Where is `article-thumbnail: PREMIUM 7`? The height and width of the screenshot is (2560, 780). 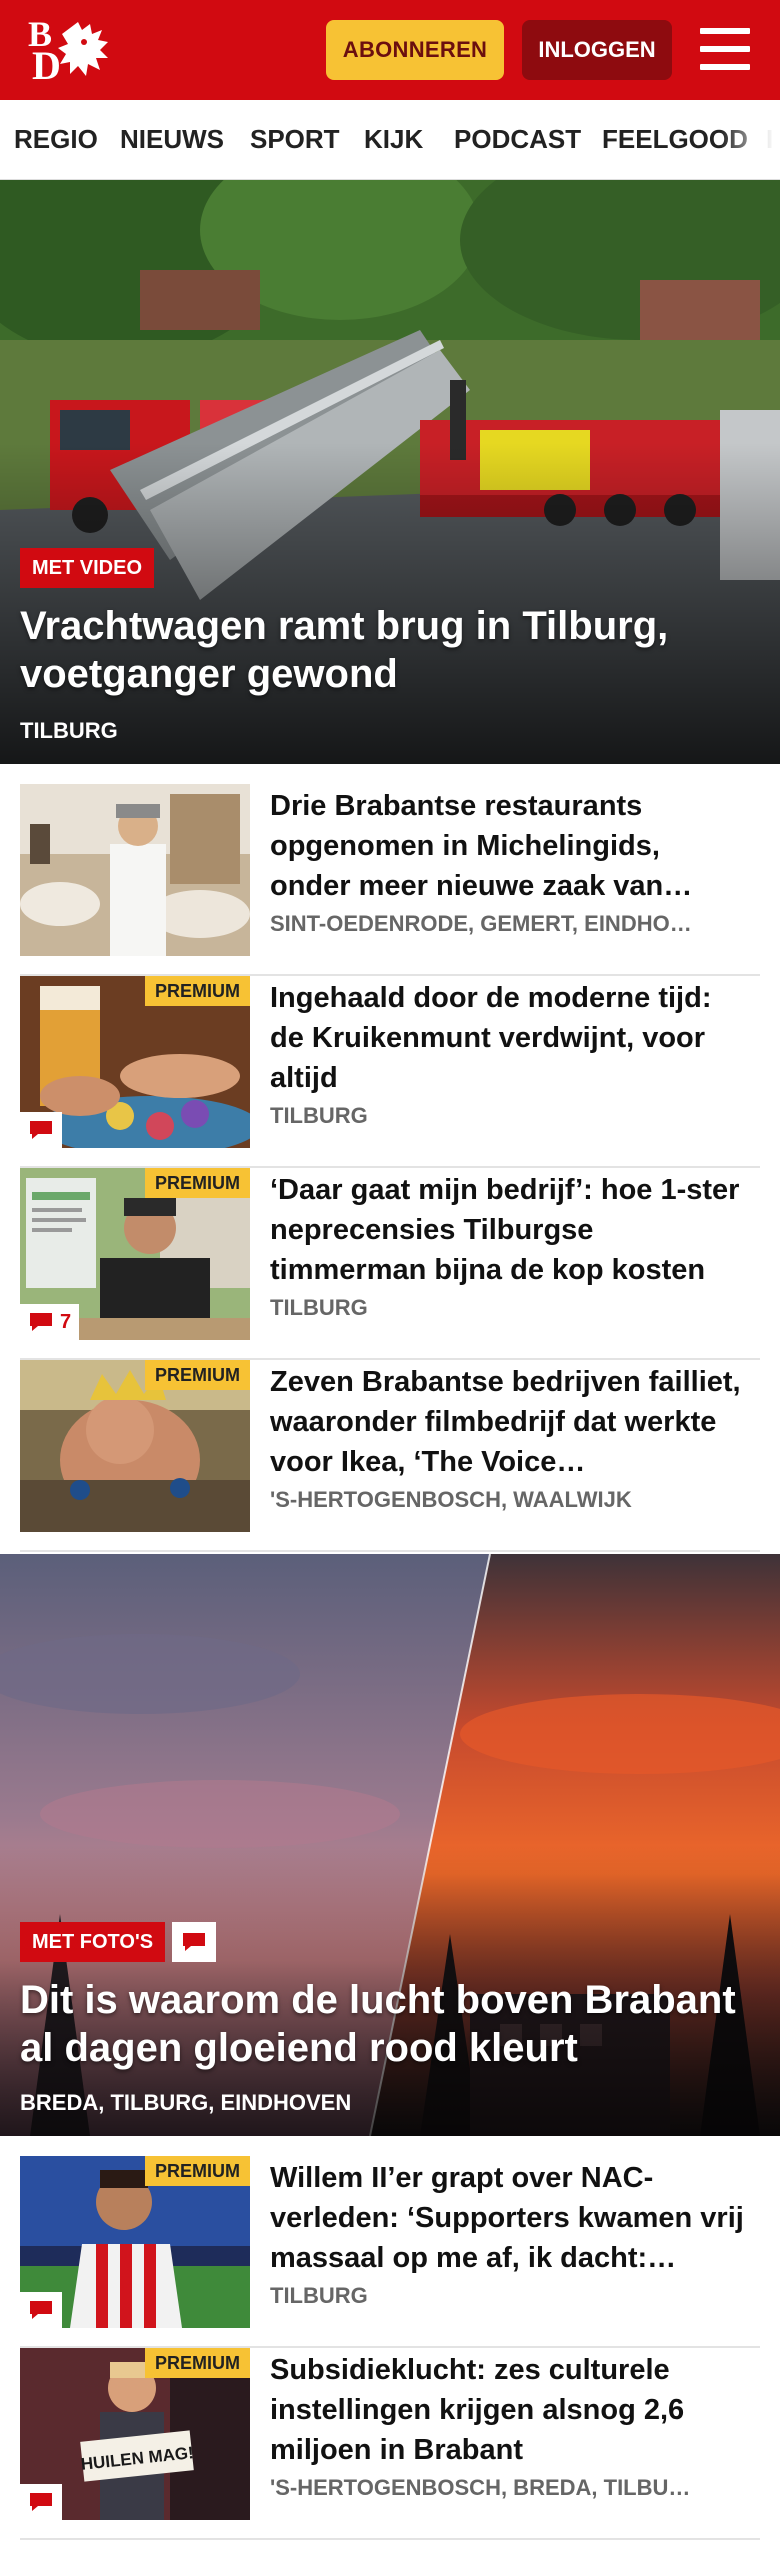 article-thumbnail: PREMIUM 7 is located at coordinates (135, 1254).